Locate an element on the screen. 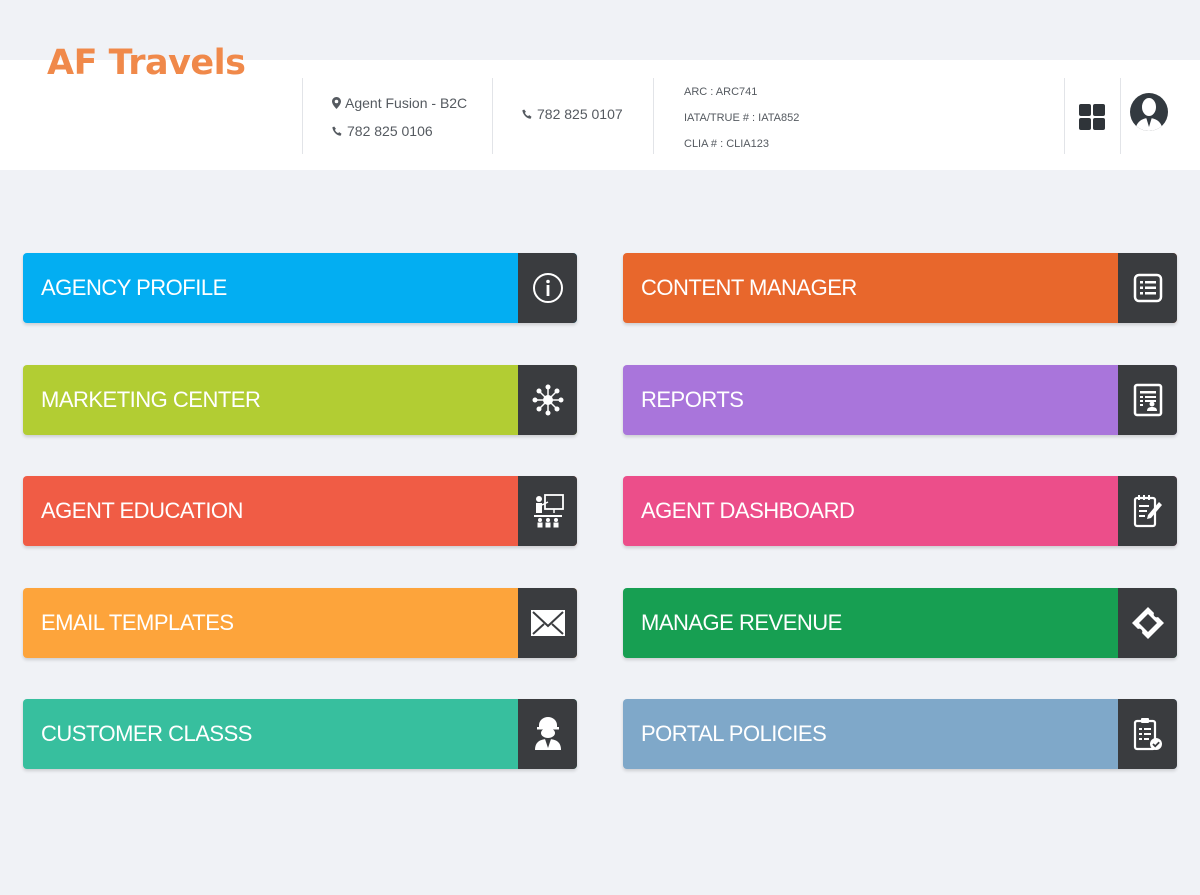 The width and height of the screenshot is (1200, 895). clipboard-check-icon is located at coordinates (1147, 734).